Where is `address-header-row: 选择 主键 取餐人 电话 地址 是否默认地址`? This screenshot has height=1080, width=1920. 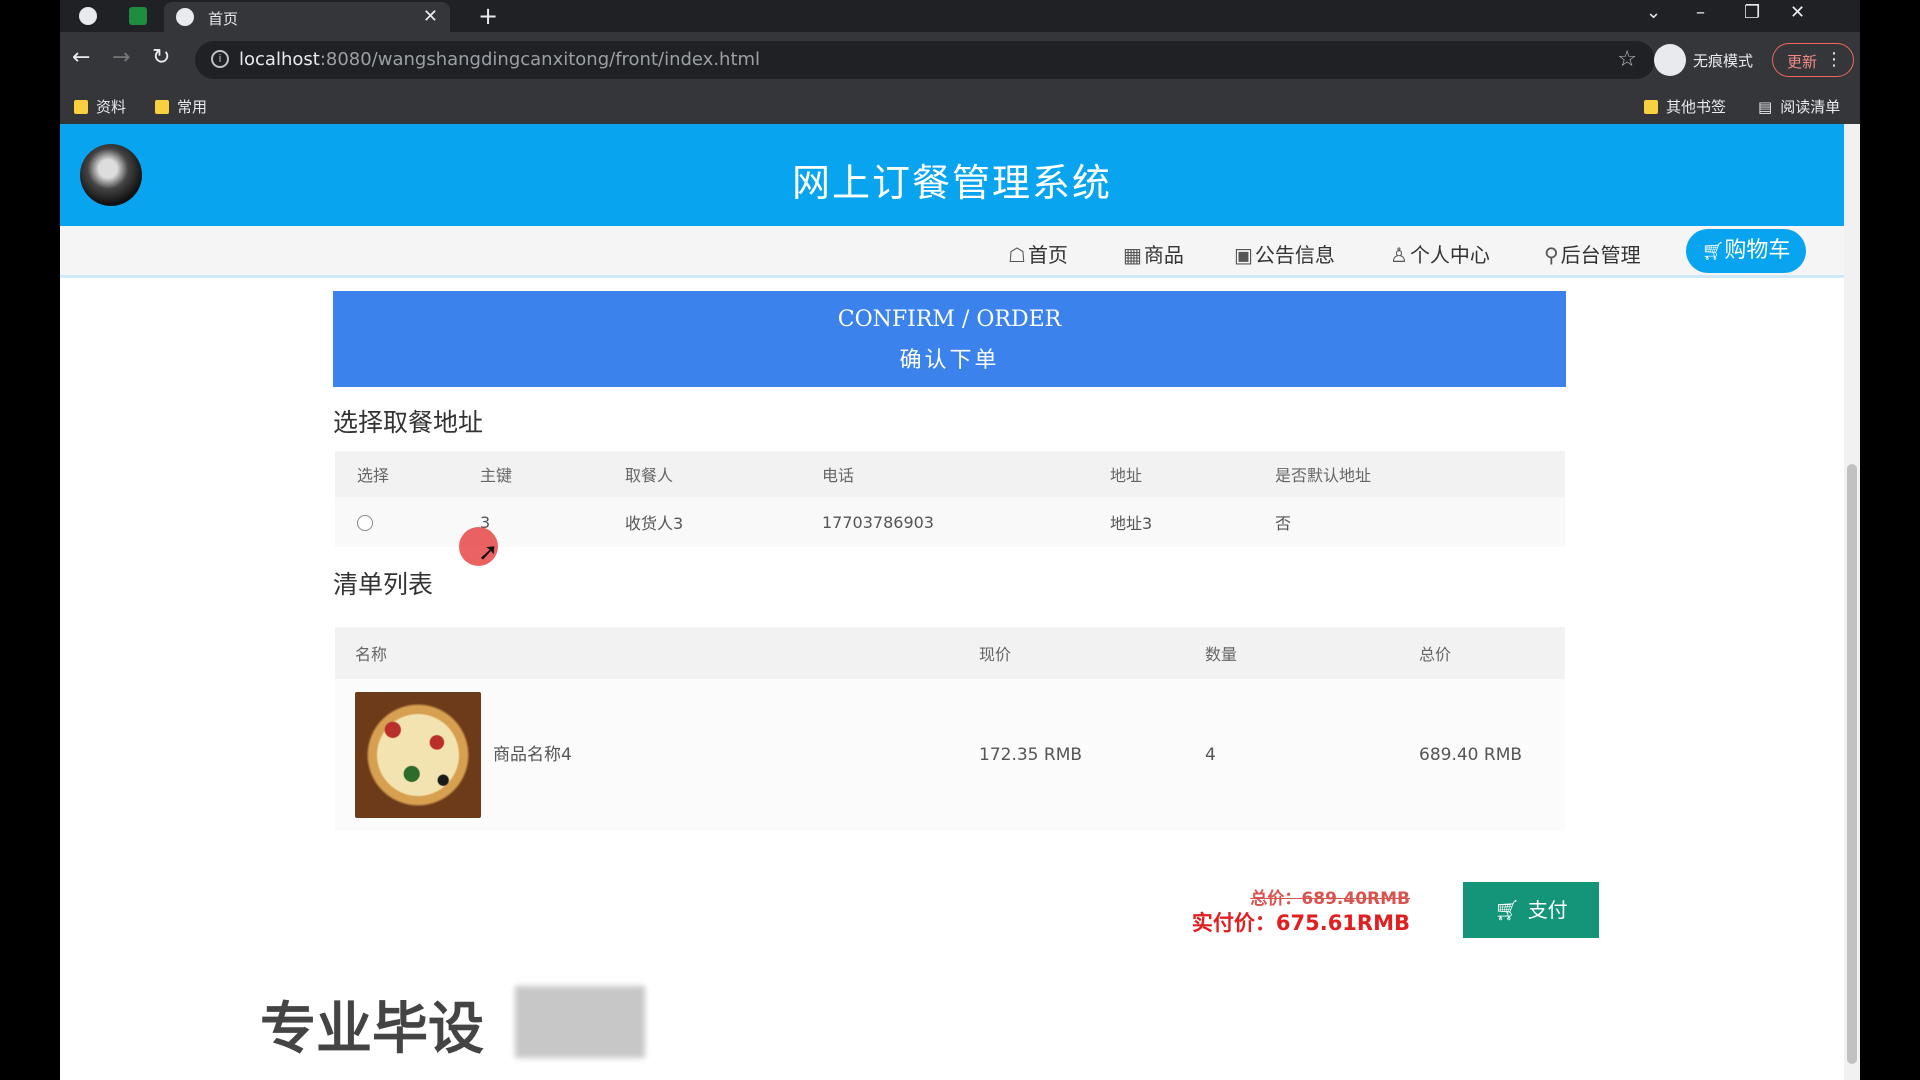 address-header-row: 选择 主键 取餐人 电话 地址 是否默认地址 is located at coordinates (950, 474).